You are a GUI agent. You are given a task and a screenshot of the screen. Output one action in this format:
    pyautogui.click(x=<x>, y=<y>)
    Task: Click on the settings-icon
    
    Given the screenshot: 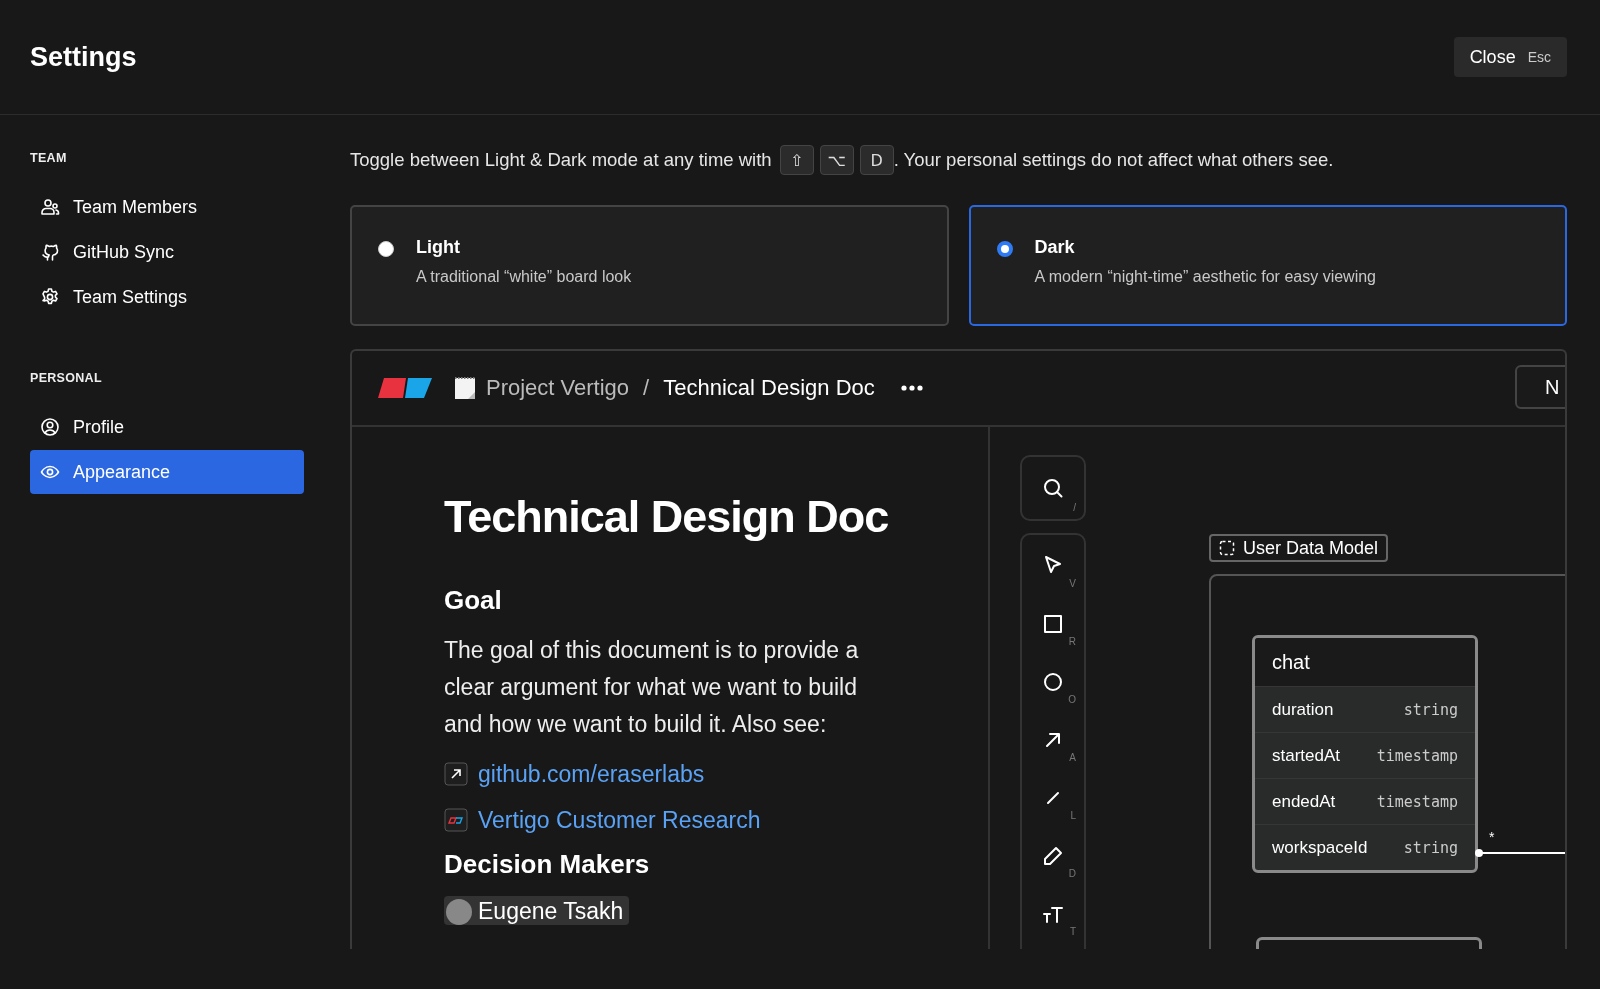 What is the action you would take?
    pyautogui.click(x=50, y=297)
    